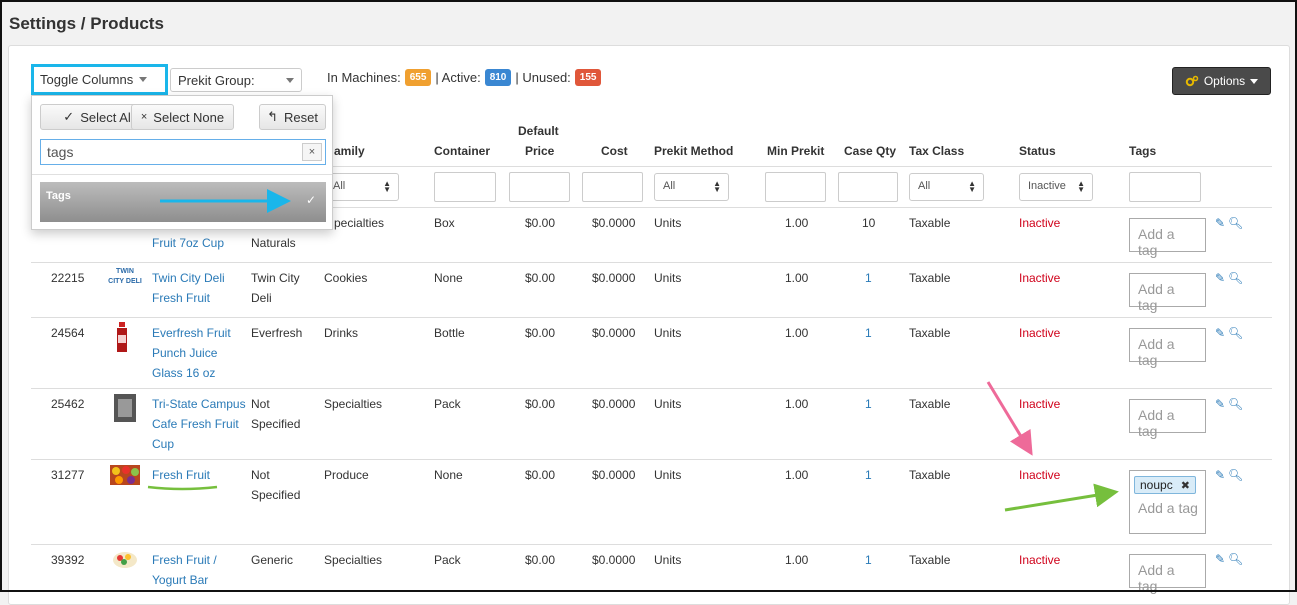  What do you see at coordinates (449, 333) in the screenshot?
I see `container-cell: Bottle` at bounding box center [449, 333].